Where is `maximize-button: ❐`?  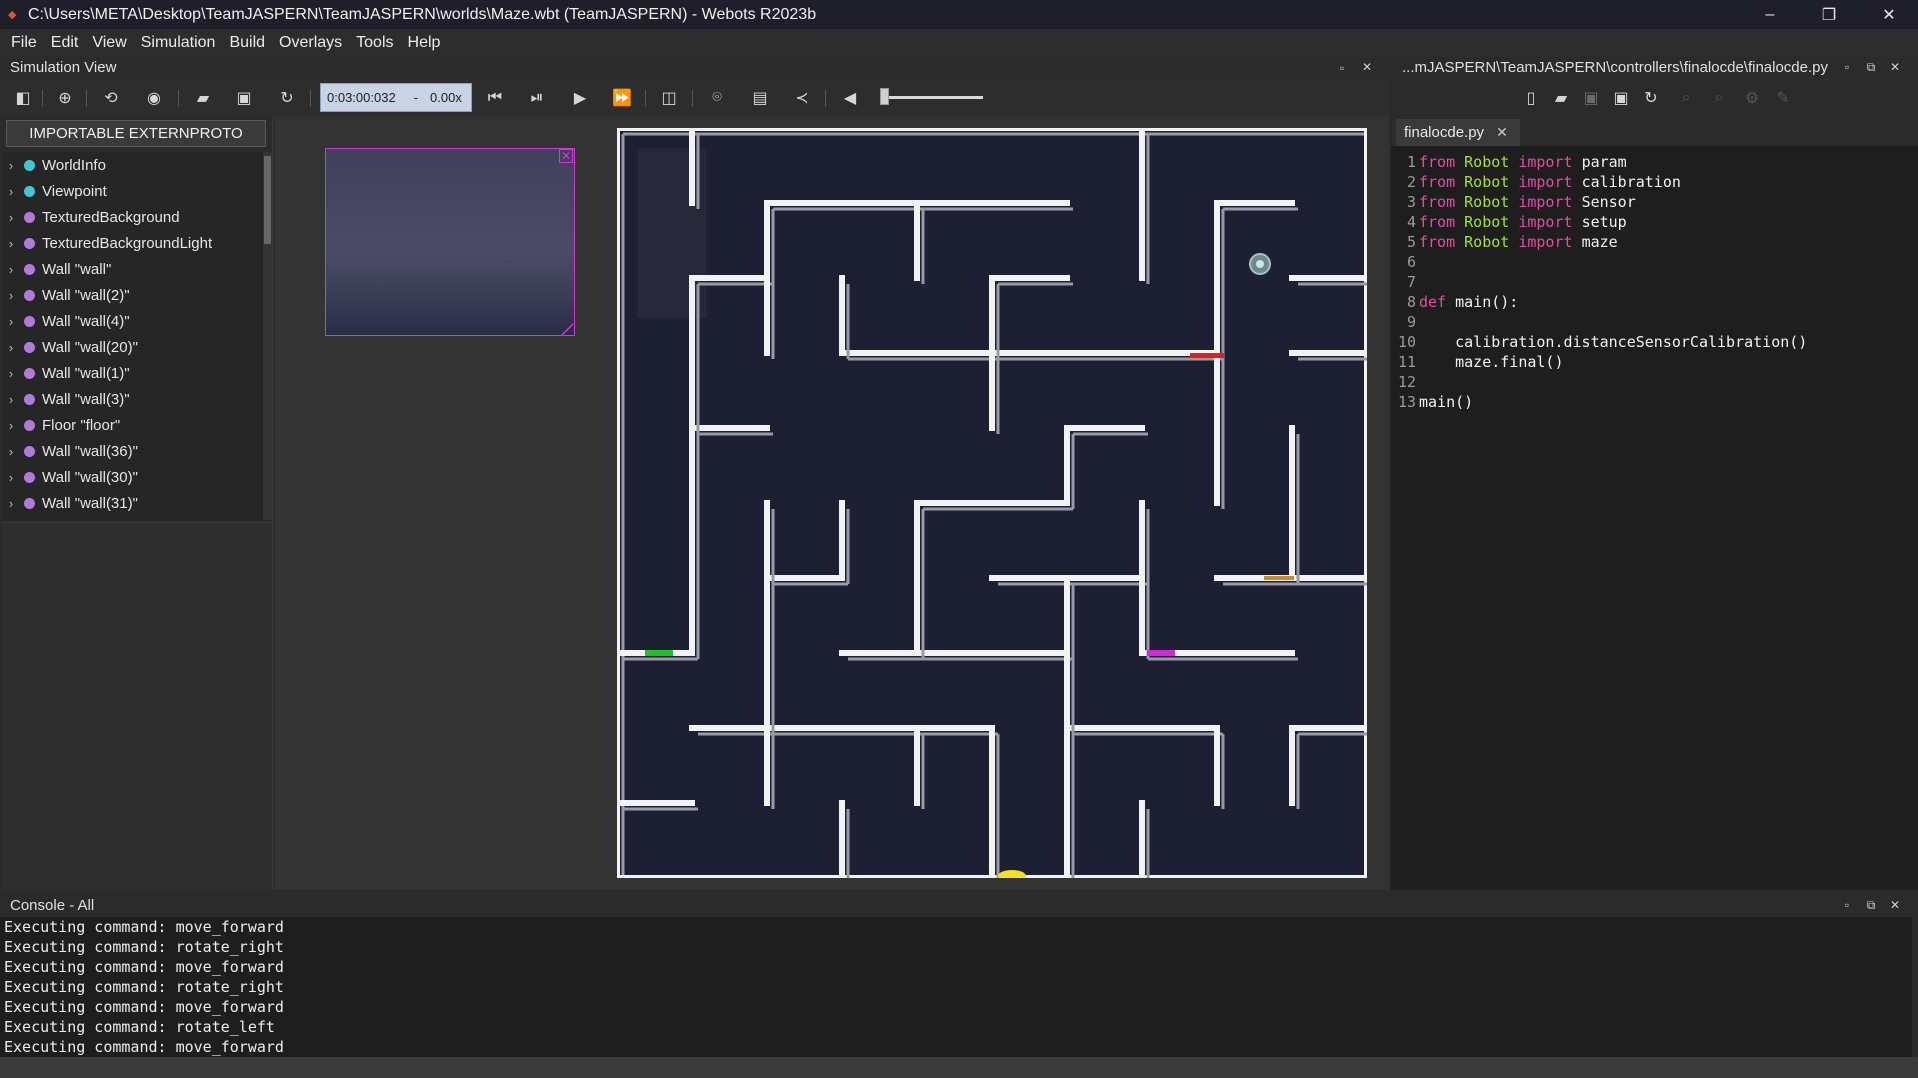
maximize-button: ❐ is located at coordinates (1829, 14).